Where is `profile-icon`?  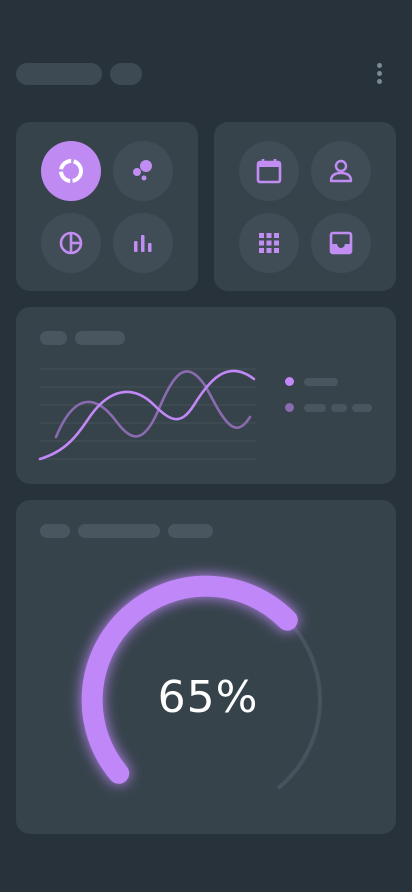
profile-icon is located at coordinates (341, 171).